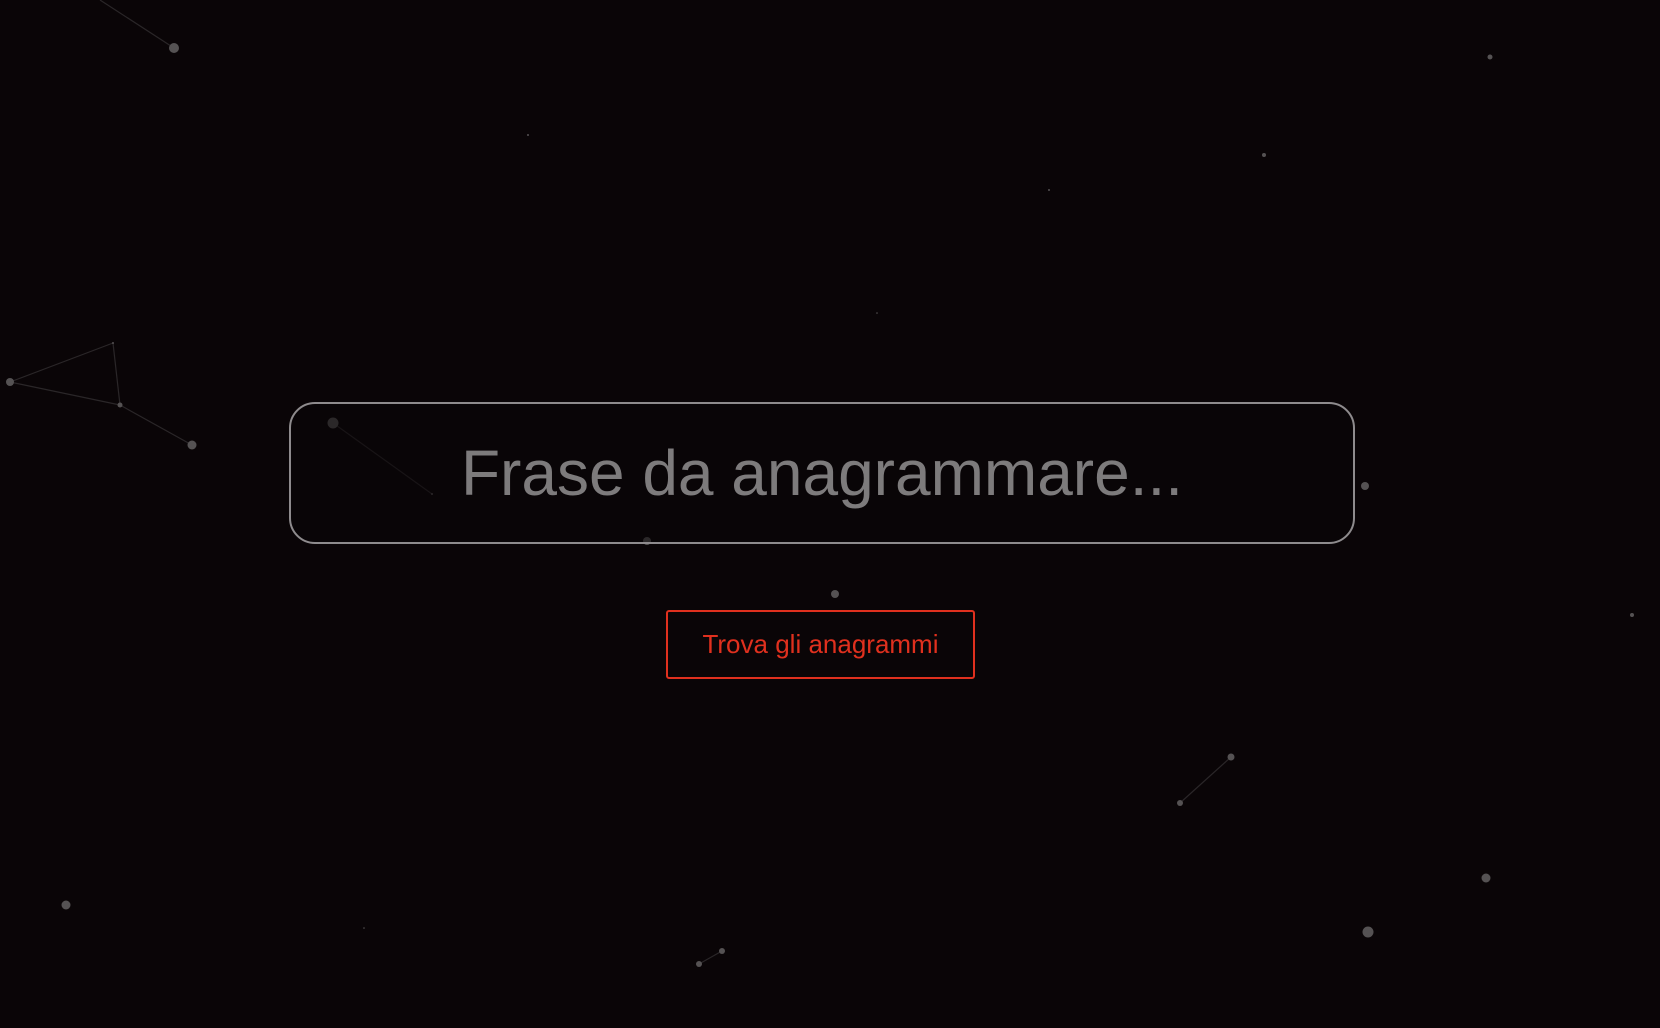 The height and width of the screenshot is (1028, 1660). I want to click on phrase-input, so click(822, 473).